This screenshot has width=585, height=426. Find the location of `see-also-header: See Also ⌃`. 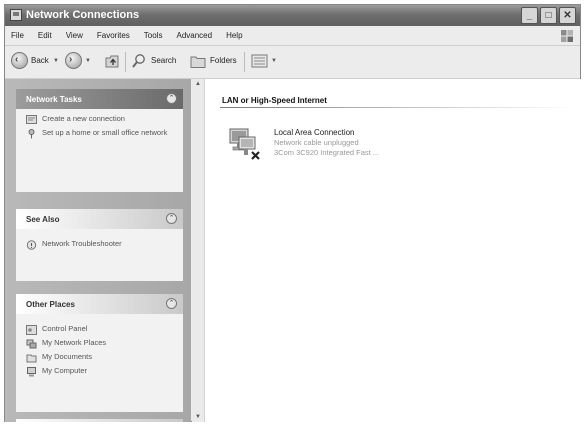

see-also-header: See Also ⌃ is located at coordinates (99, 219).